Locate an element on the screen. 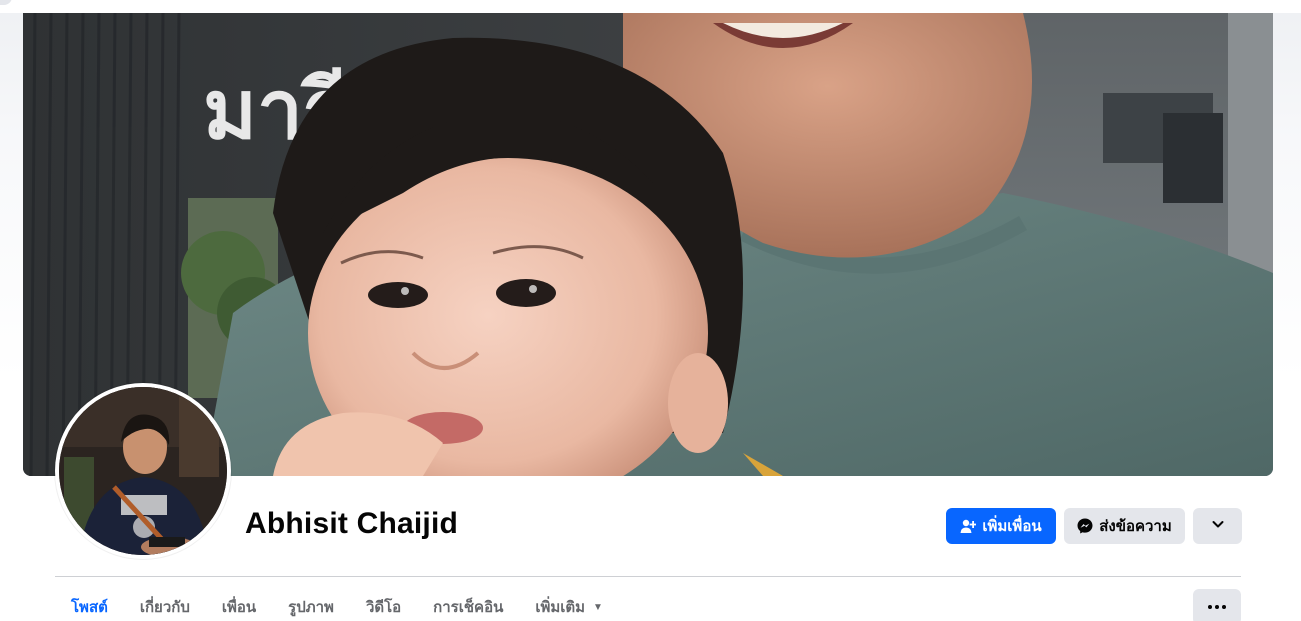  person-plus-icon is located at coordinates (968, 526).